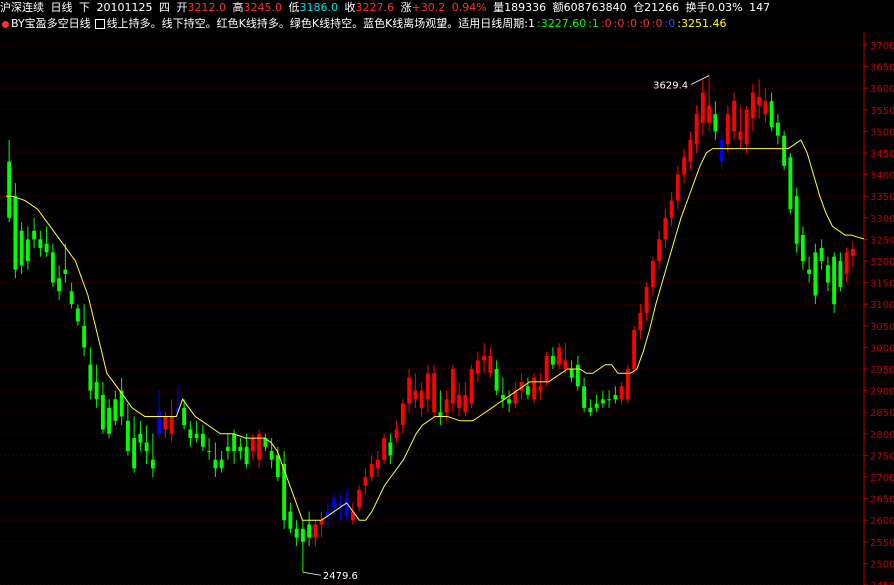 The width and height of the screenshot is (894, 585). I want to click on low-annotation-leader, so click(311, 573).